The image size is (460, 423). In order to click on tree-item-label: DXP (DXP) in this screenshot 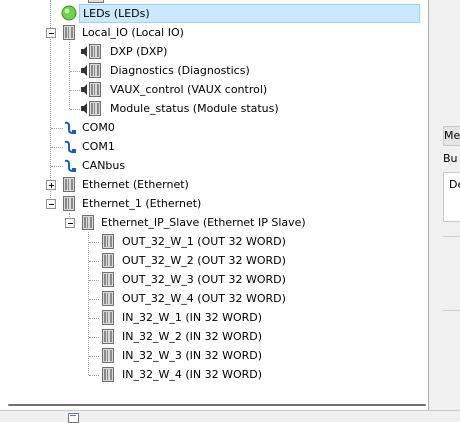, I will do `click(139, 51)`.